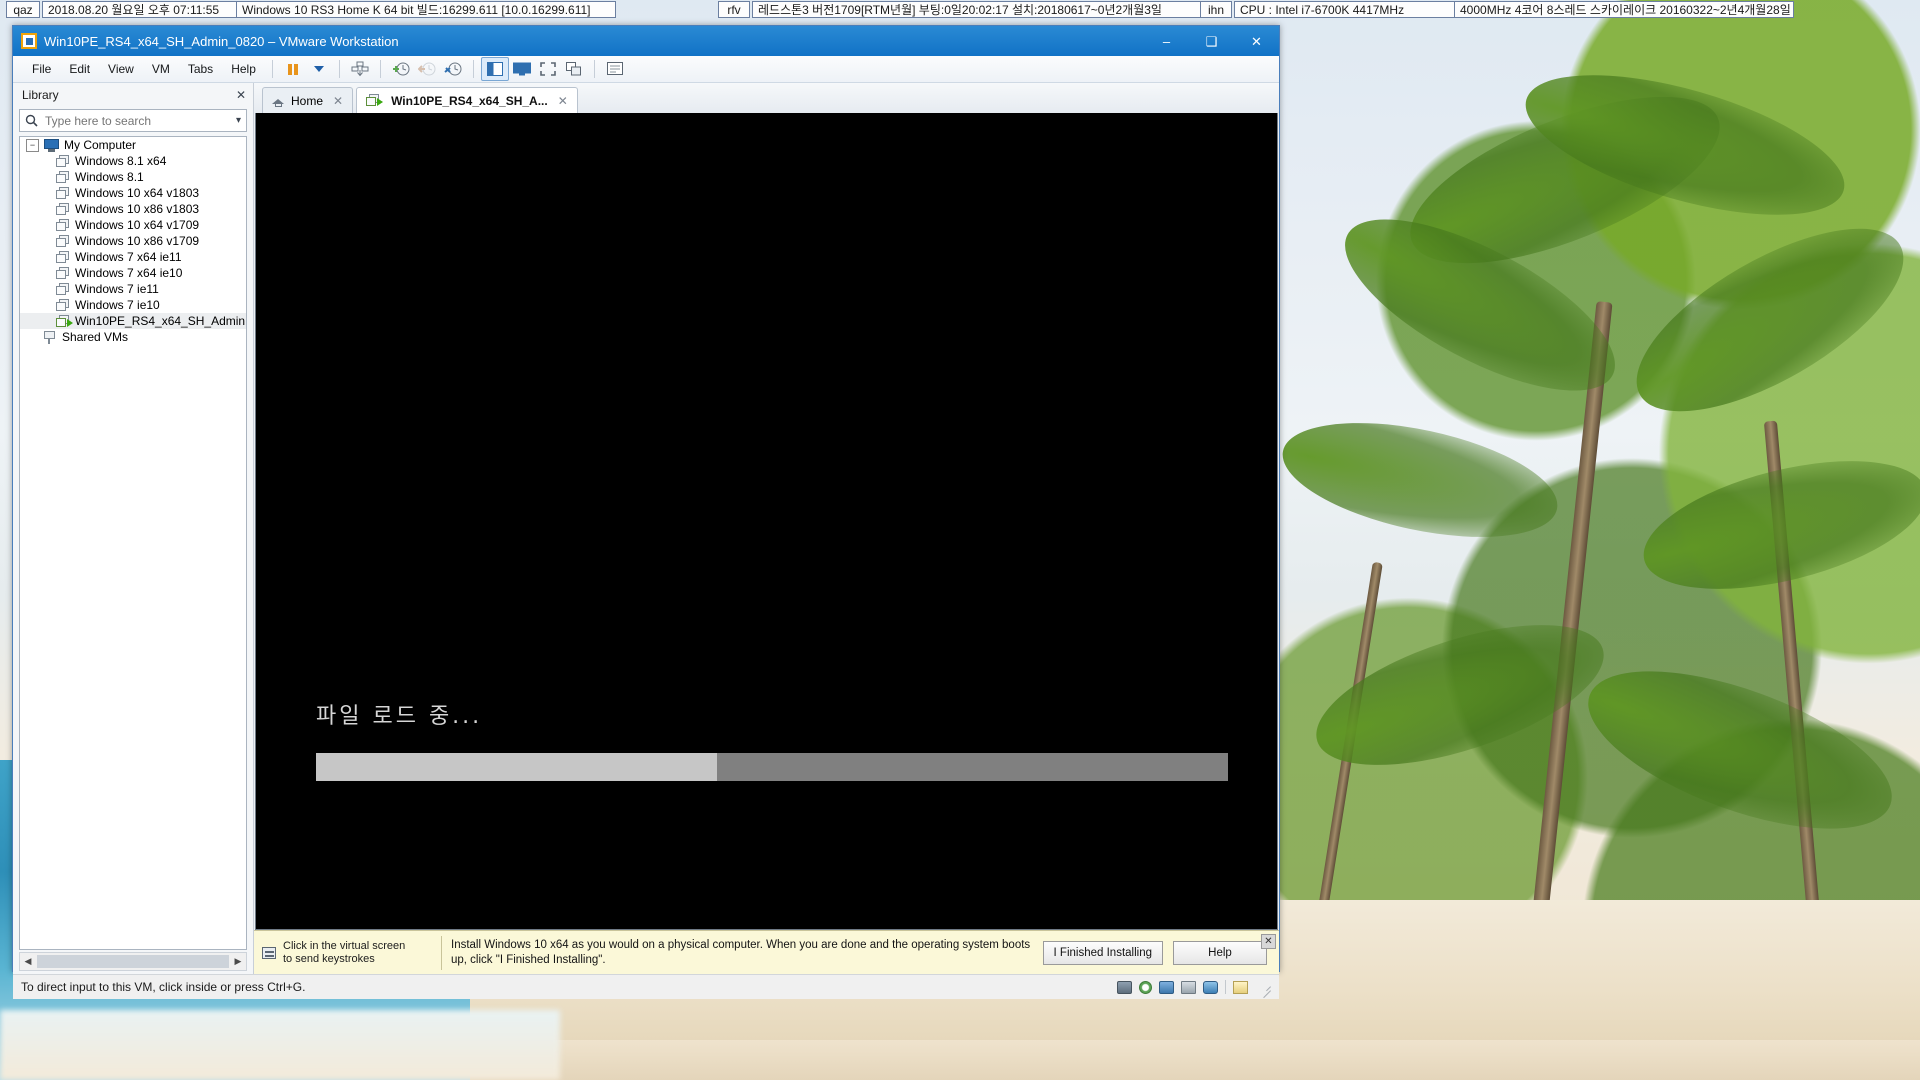 Image resolution: width=1920 pixels, height=1080 pixels. What do you see at coordinates (1210, 987) in the screenshot?
I see `usb-icon` at bounding box center [1210, 987].